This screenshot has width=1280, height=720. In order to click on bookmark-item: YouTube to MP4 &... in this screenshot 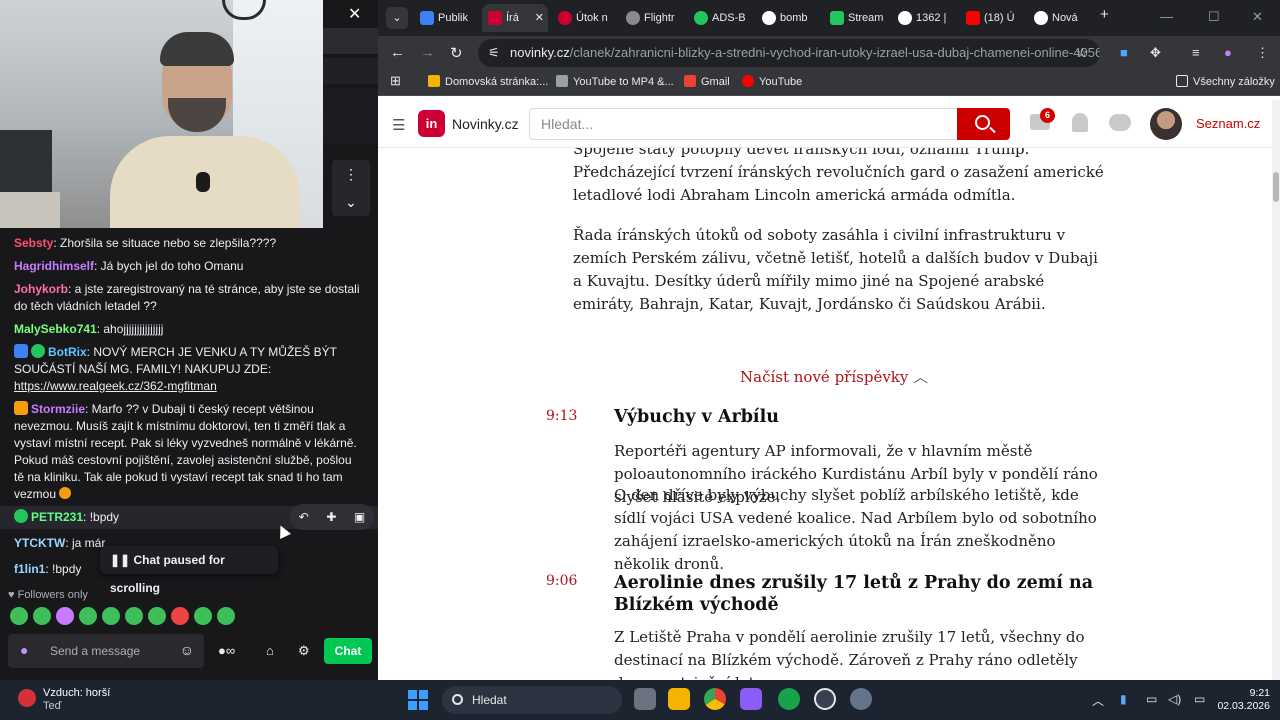, I will do `click(615, 81)`.